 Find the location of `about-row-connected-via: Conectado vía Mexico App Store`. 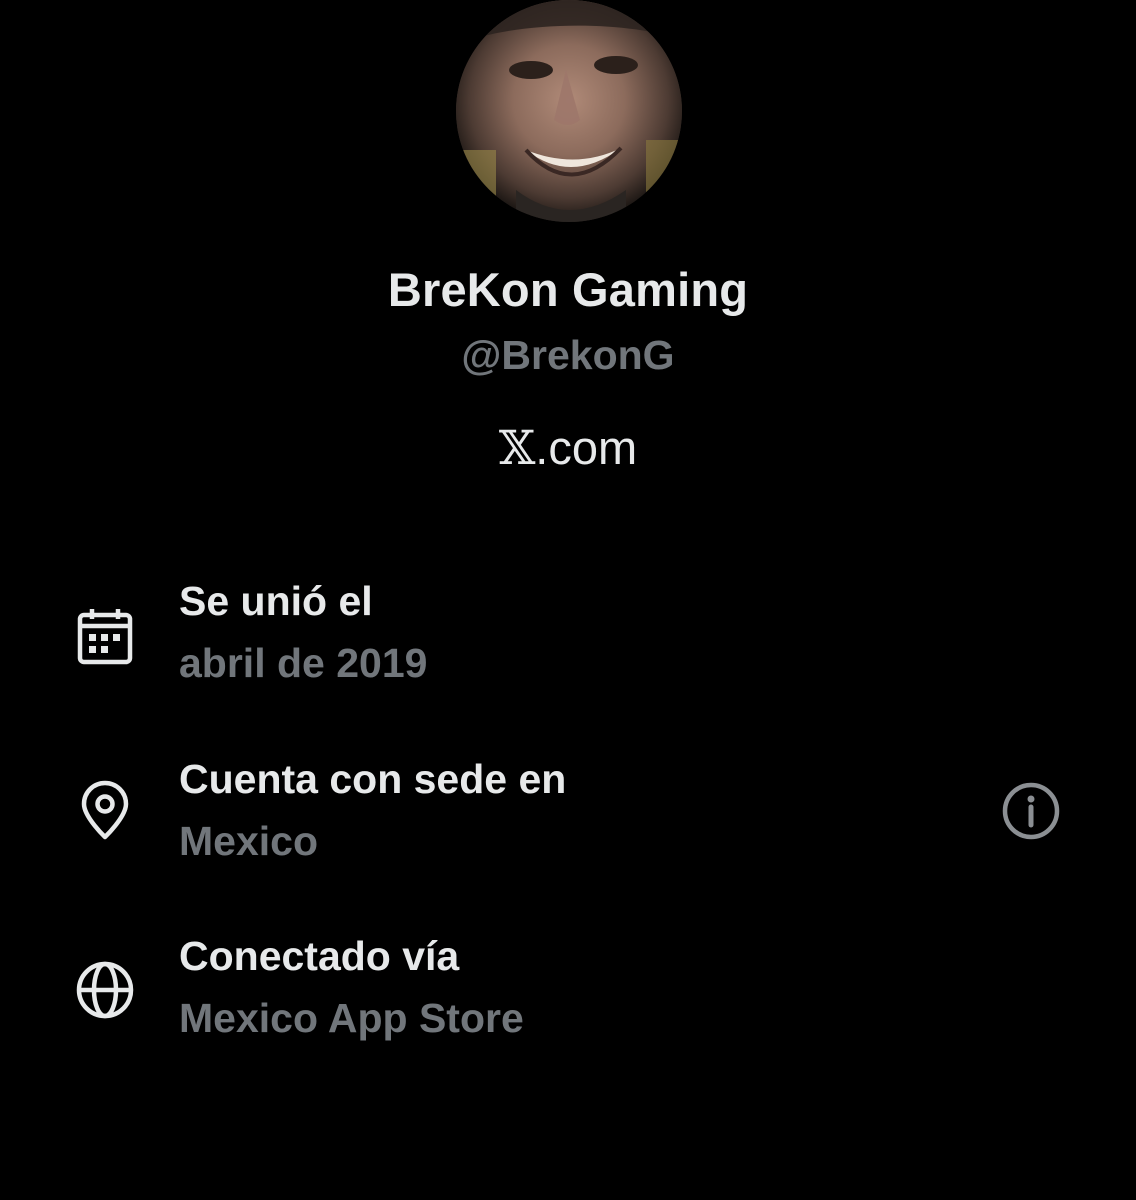

about-row-connected-via: Conectado vía Mexico App Store is located at coordinates (568, 988).